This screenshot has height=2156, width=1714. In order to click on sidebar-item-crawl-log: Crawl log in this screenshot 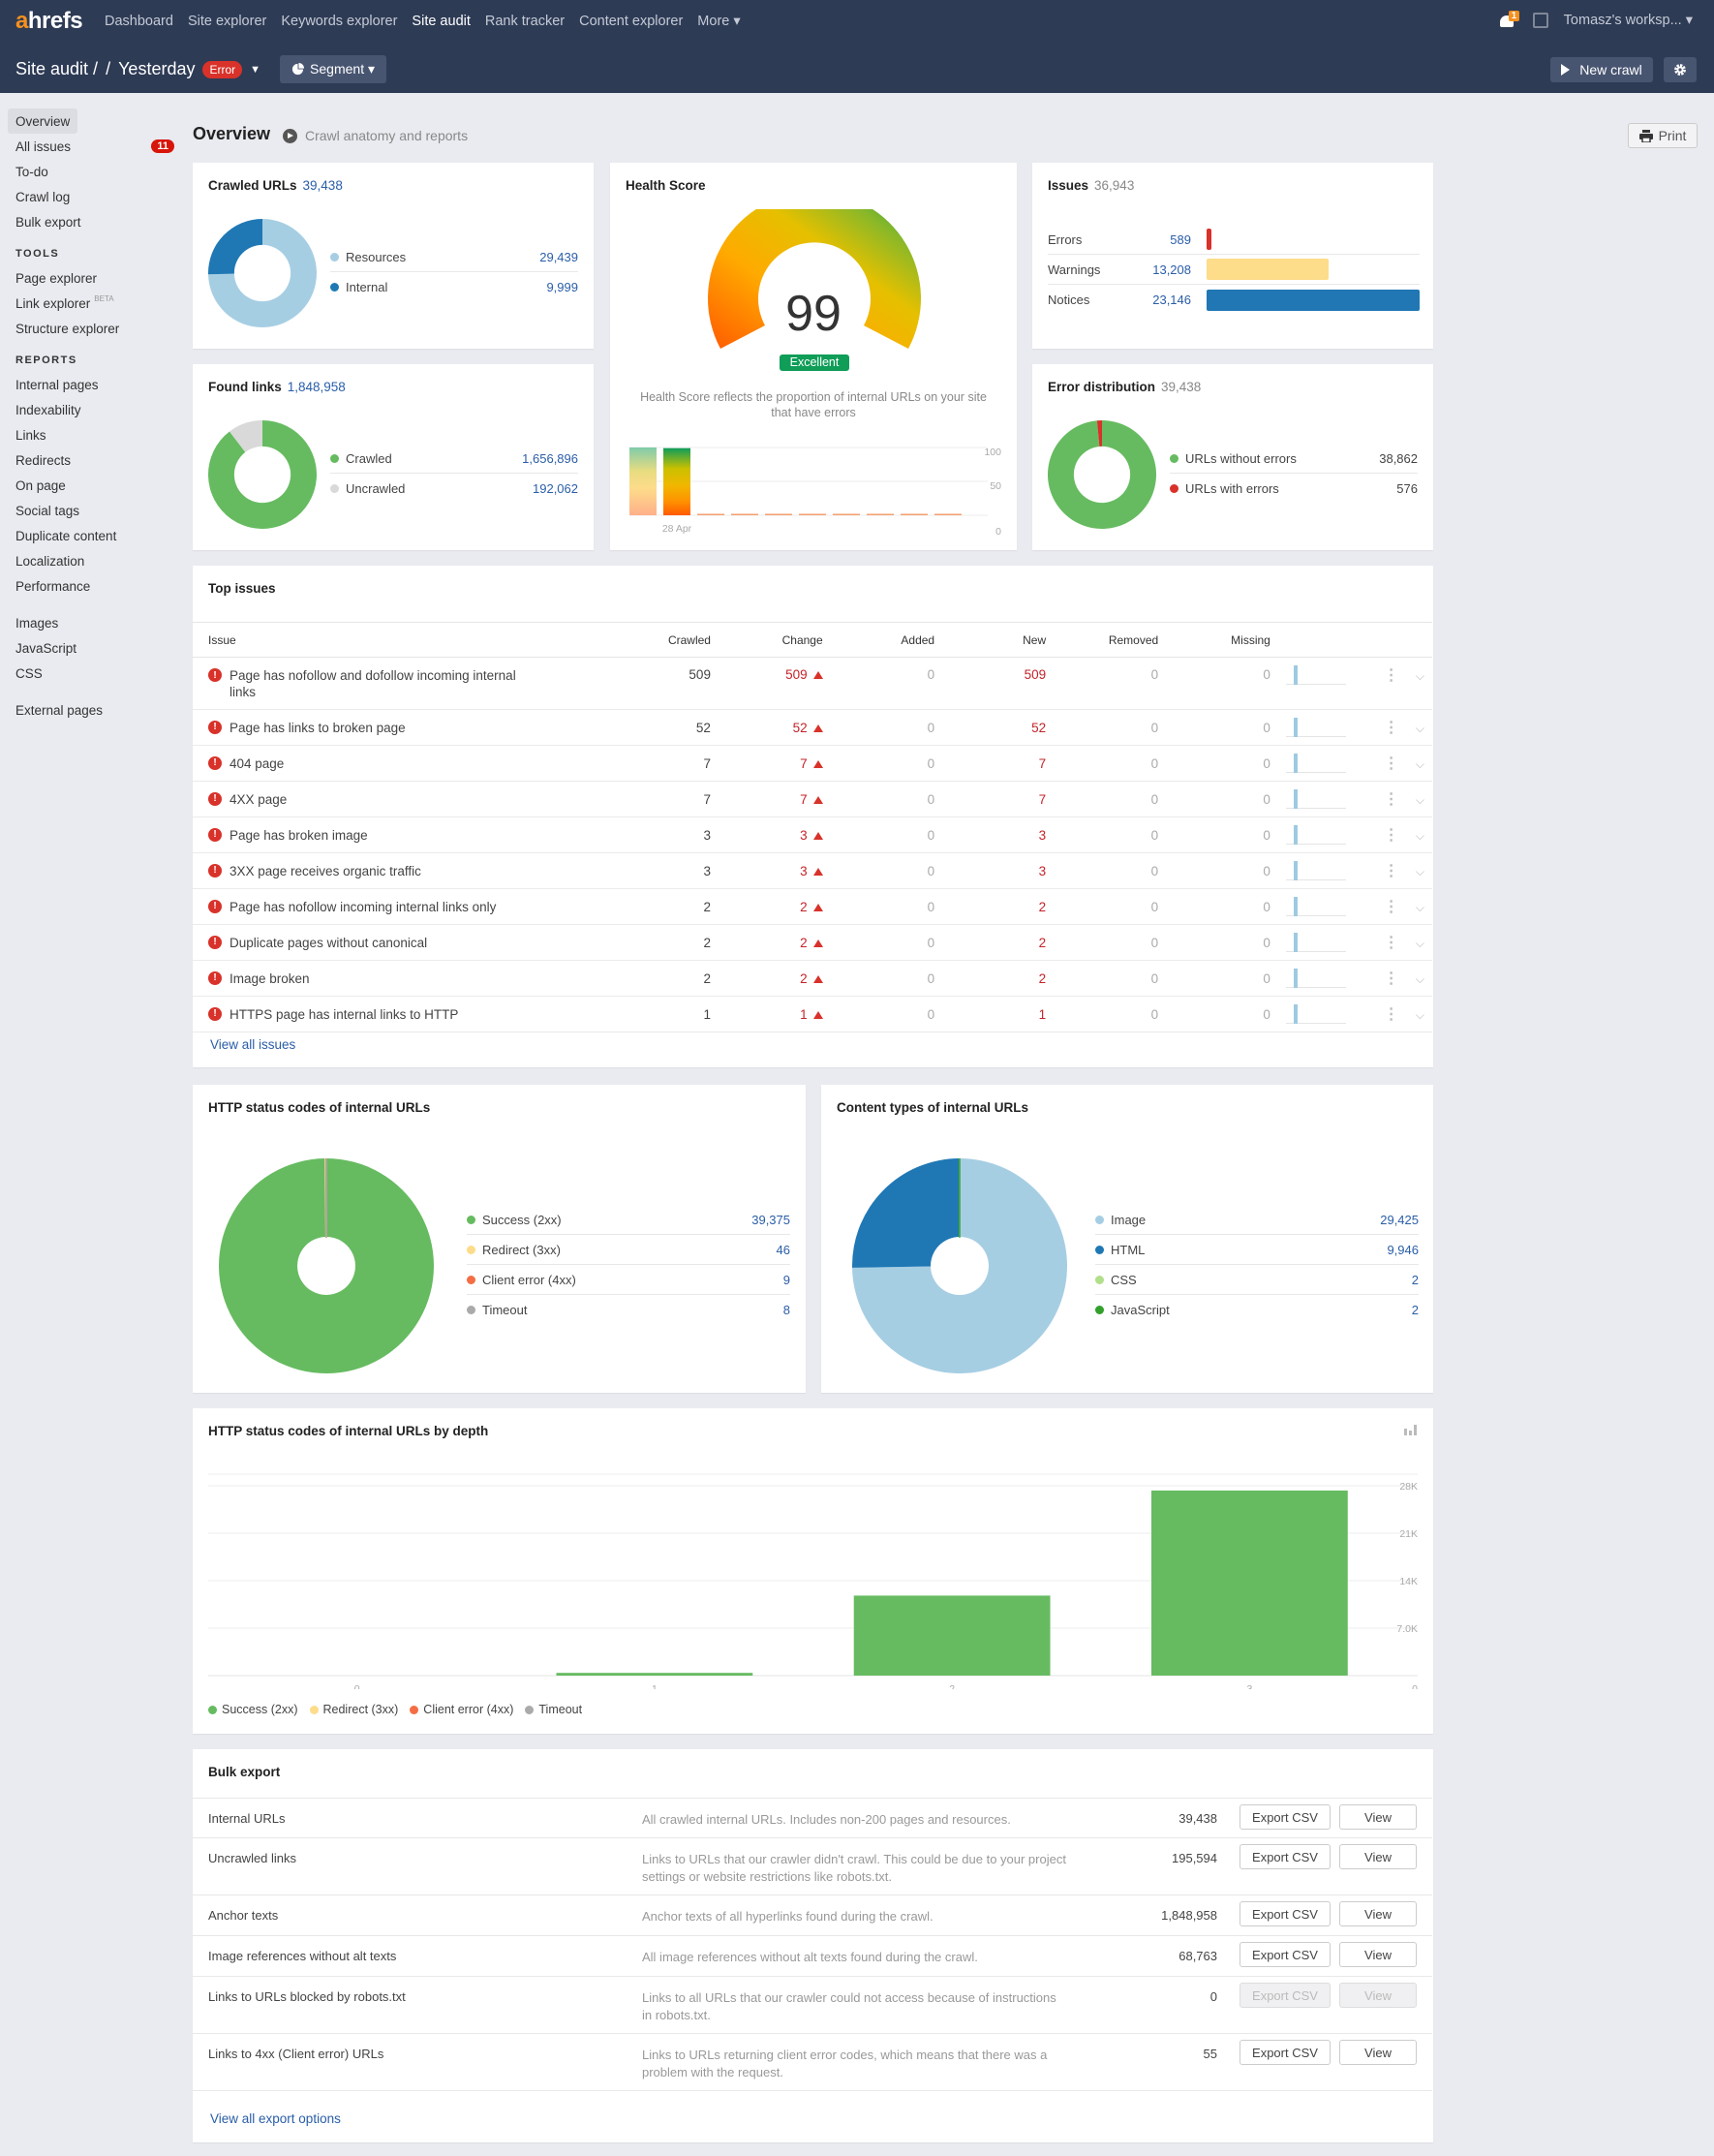, I will do `click(91, 196)`.